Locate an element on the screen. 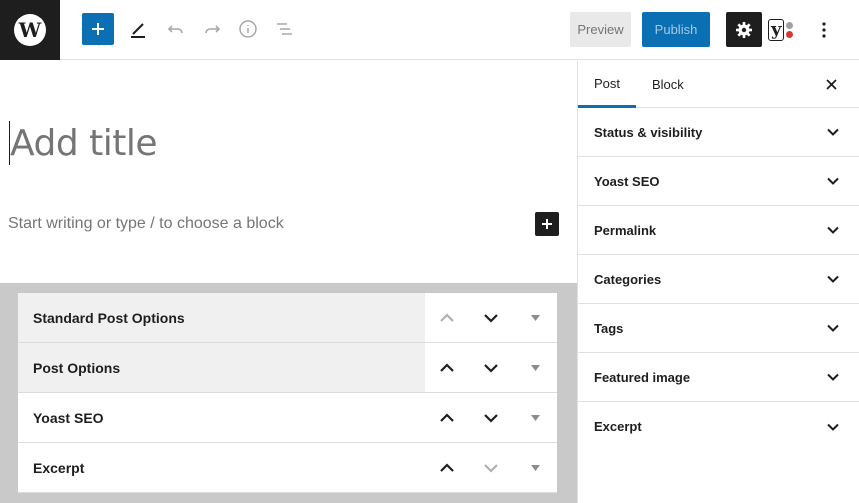  wordpress-icon: W is located at coordinates (30, 30).